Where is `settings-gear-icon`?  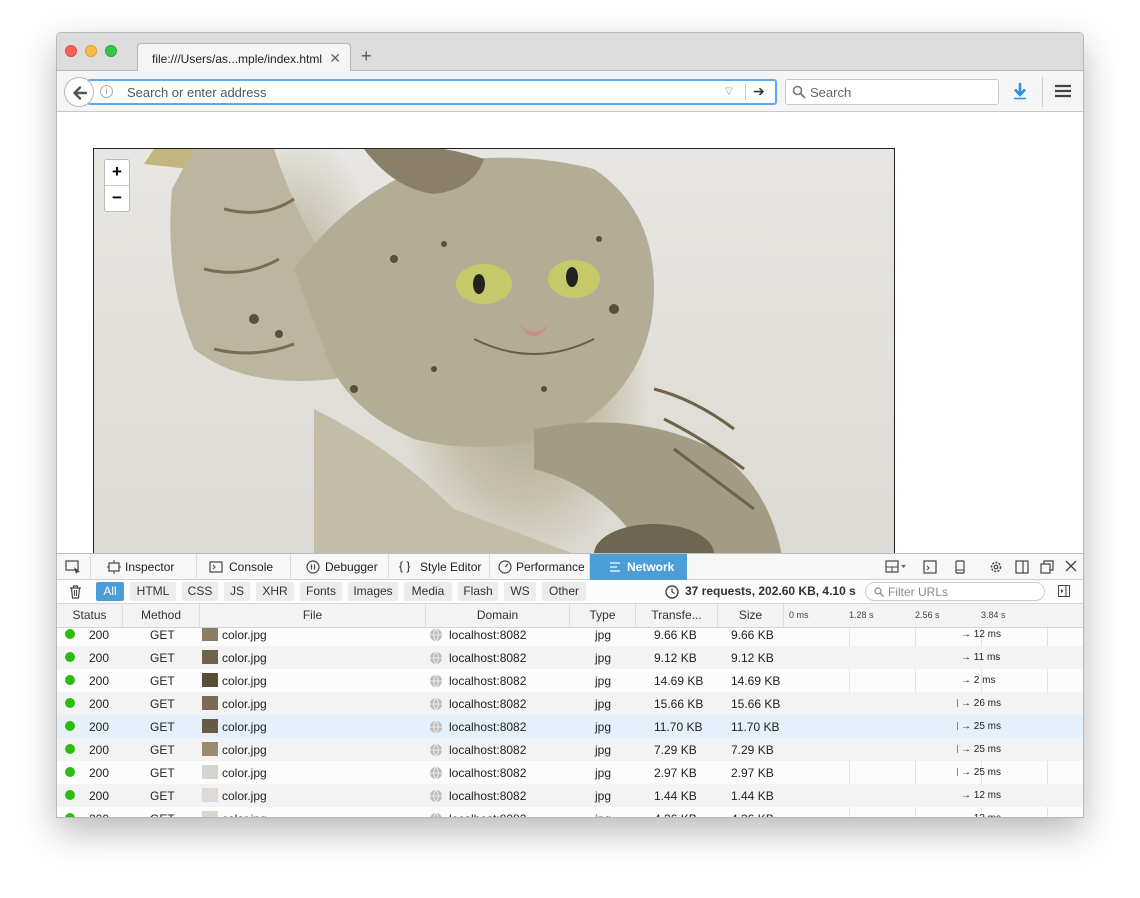 settings-gear-icon is located at coordinates (996, 567).